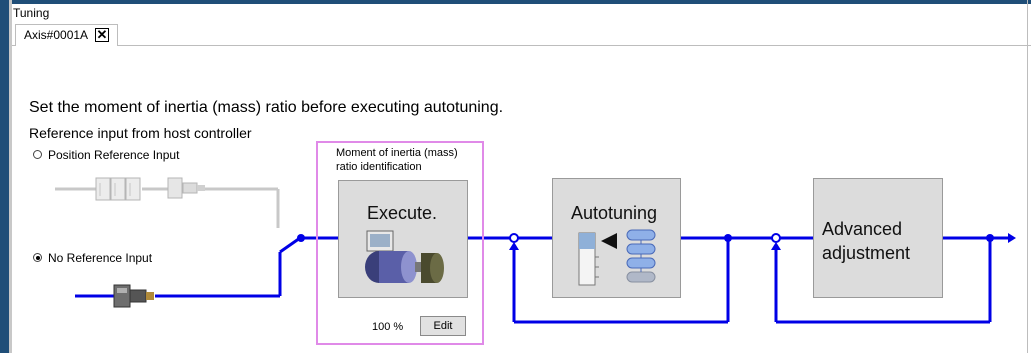  Describe the element at coordinates (133, 296) in the screenshot. I see `servo-drive-icon` at that location.